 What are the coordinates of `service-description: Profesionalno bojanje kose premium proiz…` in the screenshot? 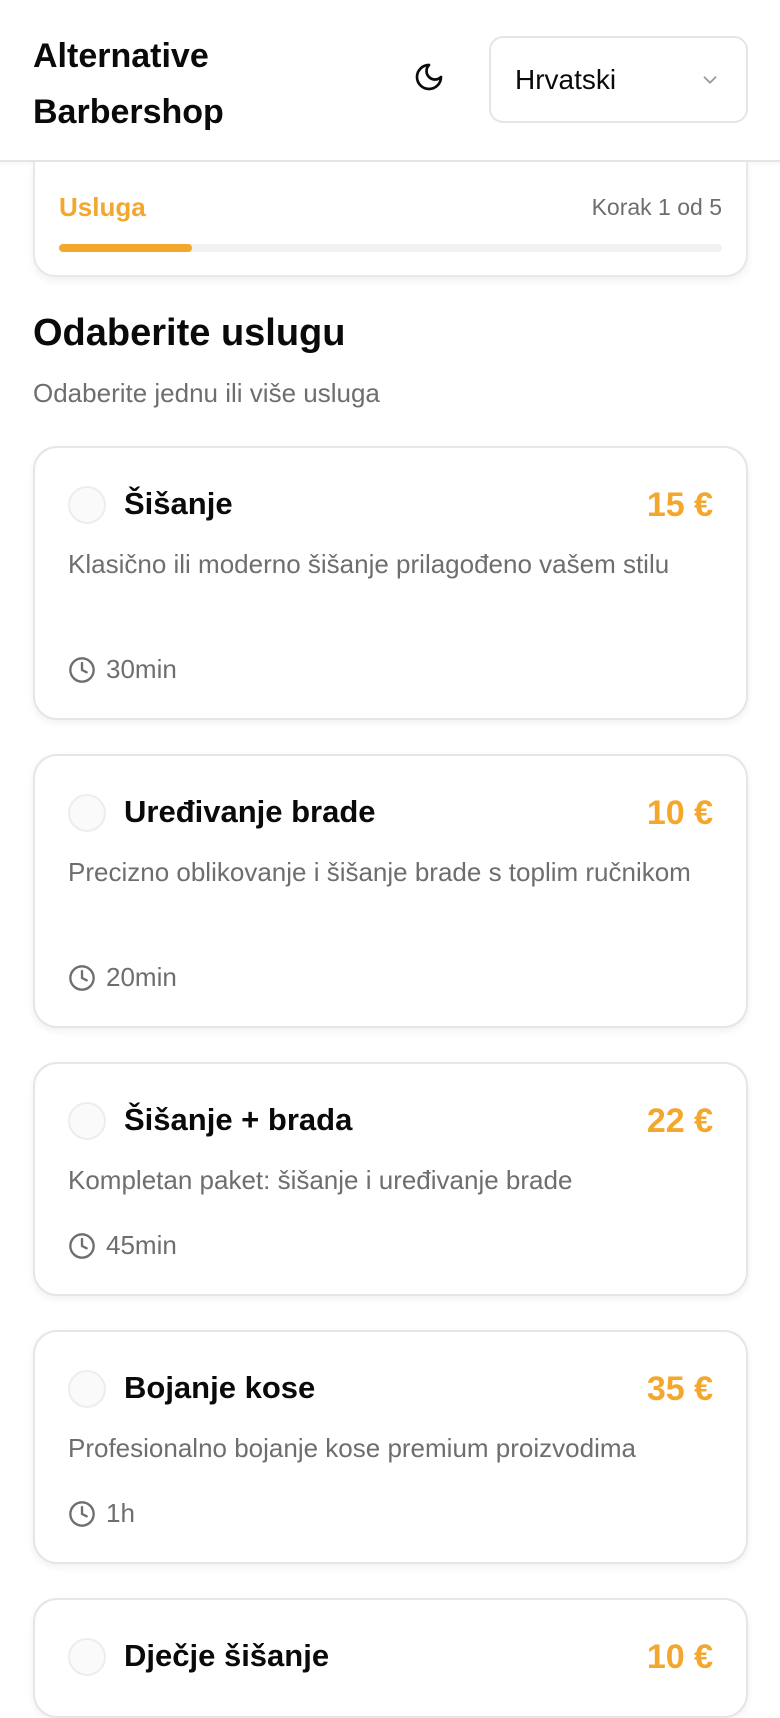 It's located at (352, 1448).